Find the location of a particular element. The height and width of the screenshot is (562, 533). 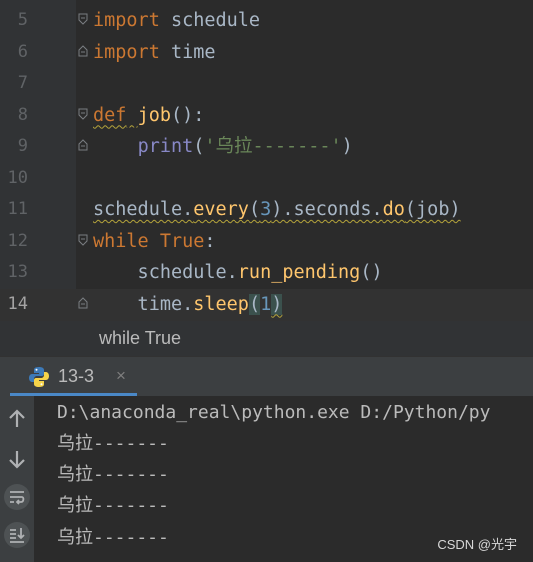

code-text: while True: is located at coordinates (154, 241).